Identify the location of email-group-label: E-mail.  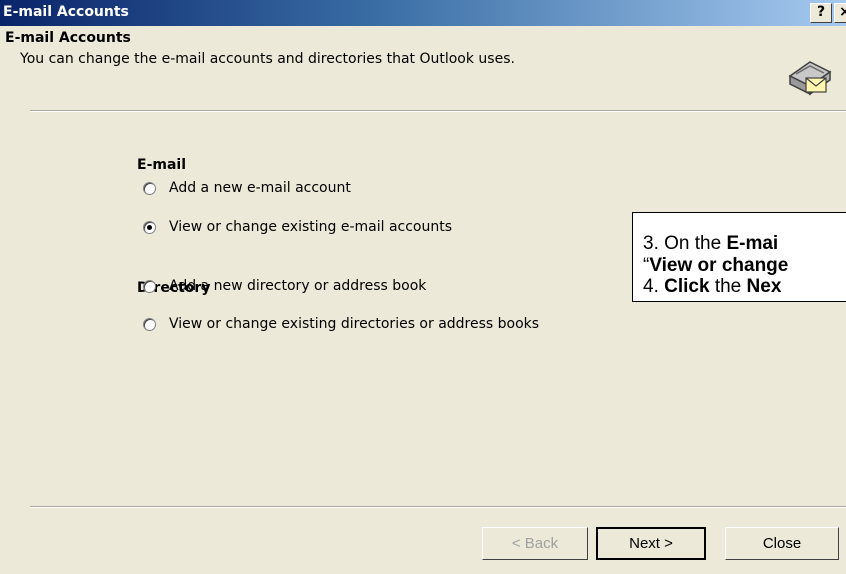
(162, 165).